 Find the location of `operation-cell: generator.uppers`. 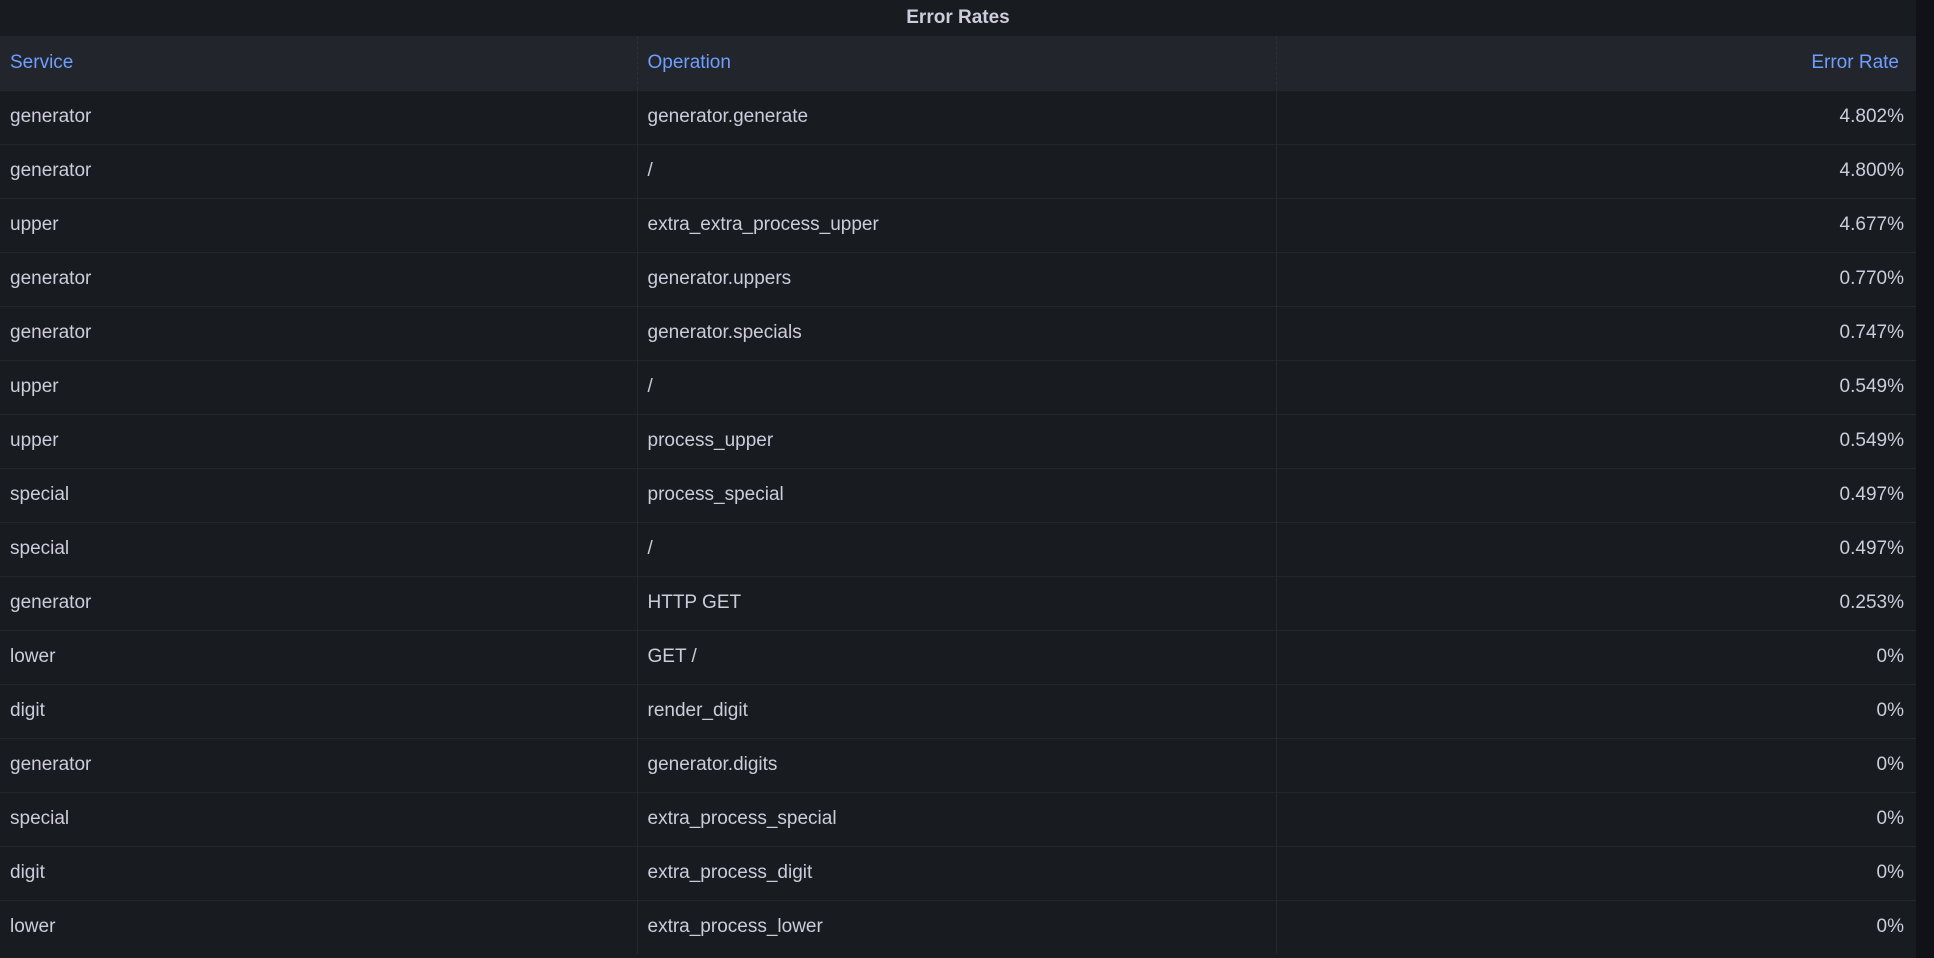

operation-cell: generator.uppers is located at coordinates (957, 279).